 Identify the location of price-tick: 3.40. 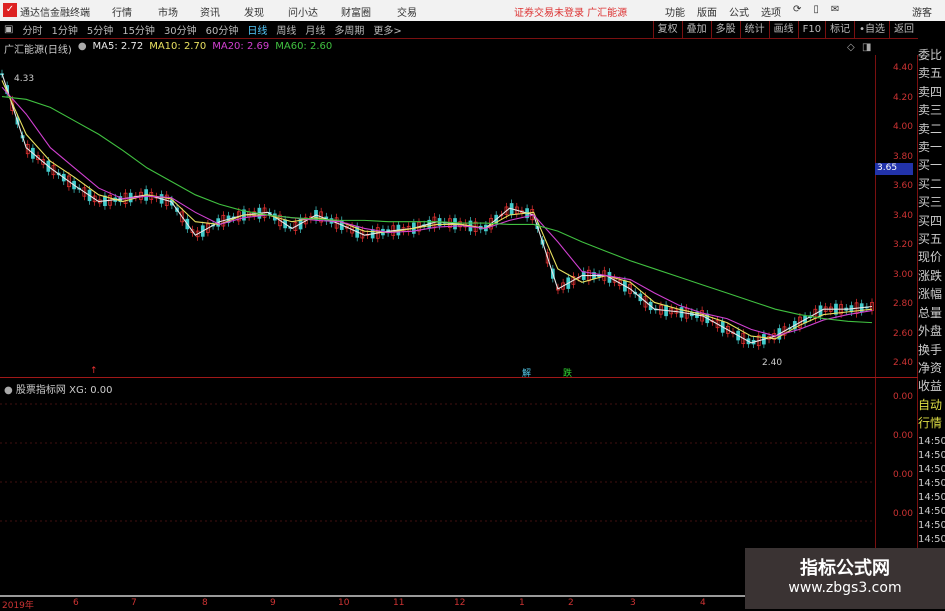
(902, 215).